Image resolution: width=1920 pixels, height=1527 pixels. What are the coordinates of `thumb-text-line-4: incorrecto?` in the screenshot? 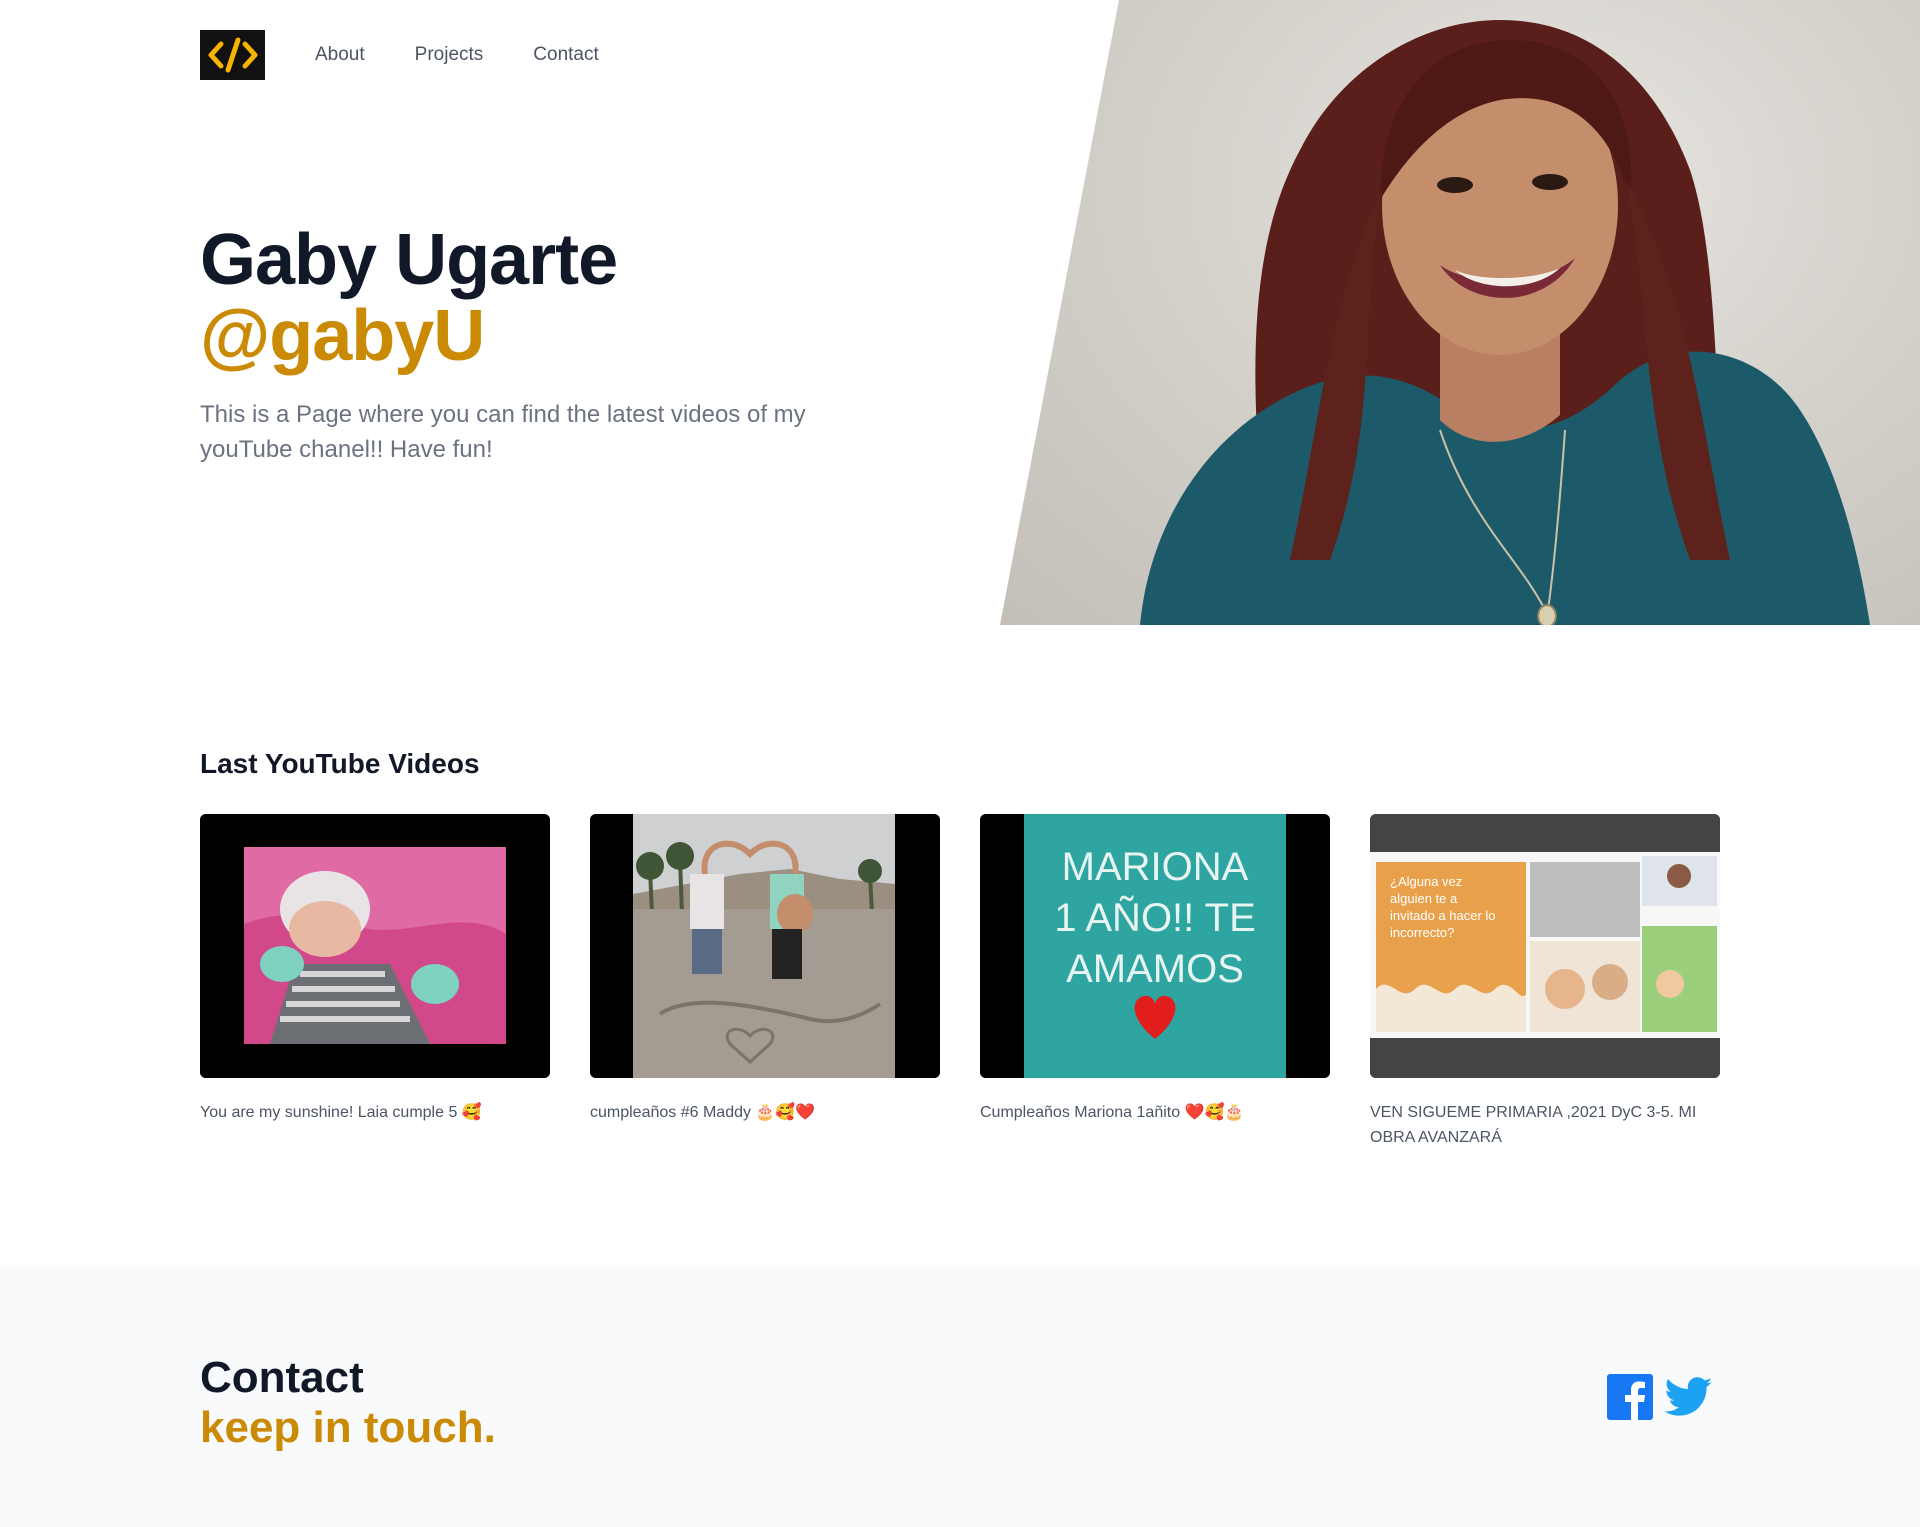 It's located at (1422, 932).